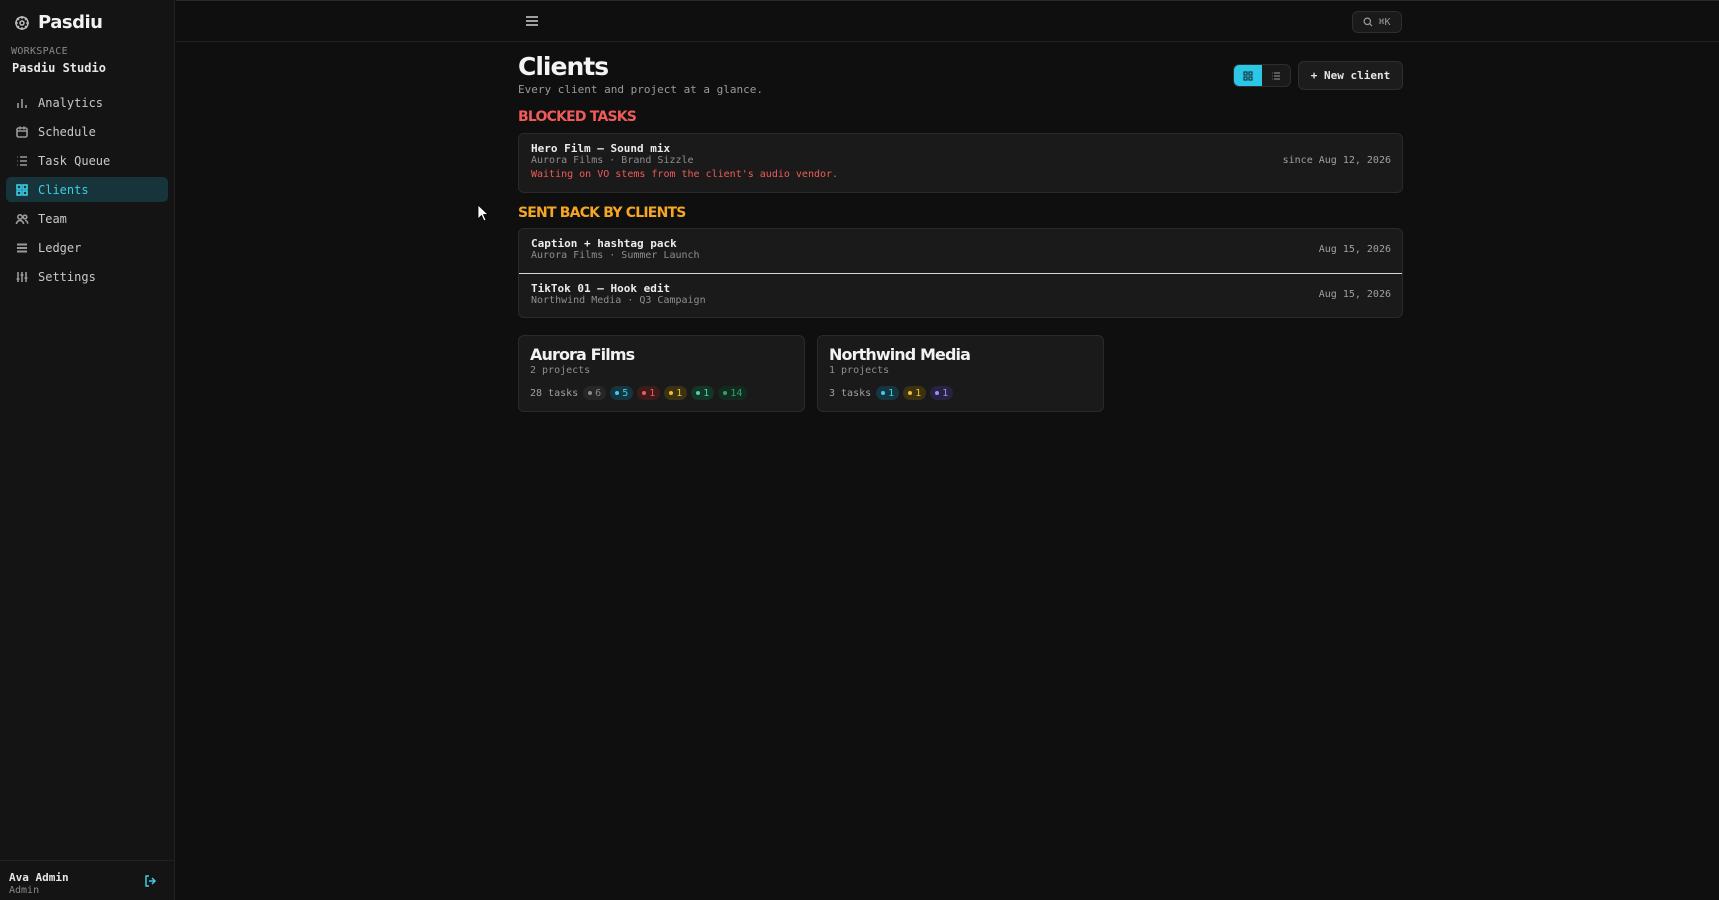 The height and width of the screenshot is (900, 1719). I want to click on search-icon, so click(1368, 22).